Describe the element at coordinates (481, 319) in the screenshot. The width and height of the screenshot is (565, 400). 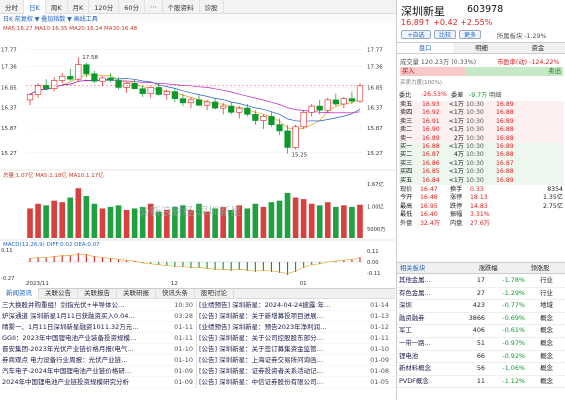
I see `related-sector-row: 融资融券 3866 -0.69% 概念` at that location.